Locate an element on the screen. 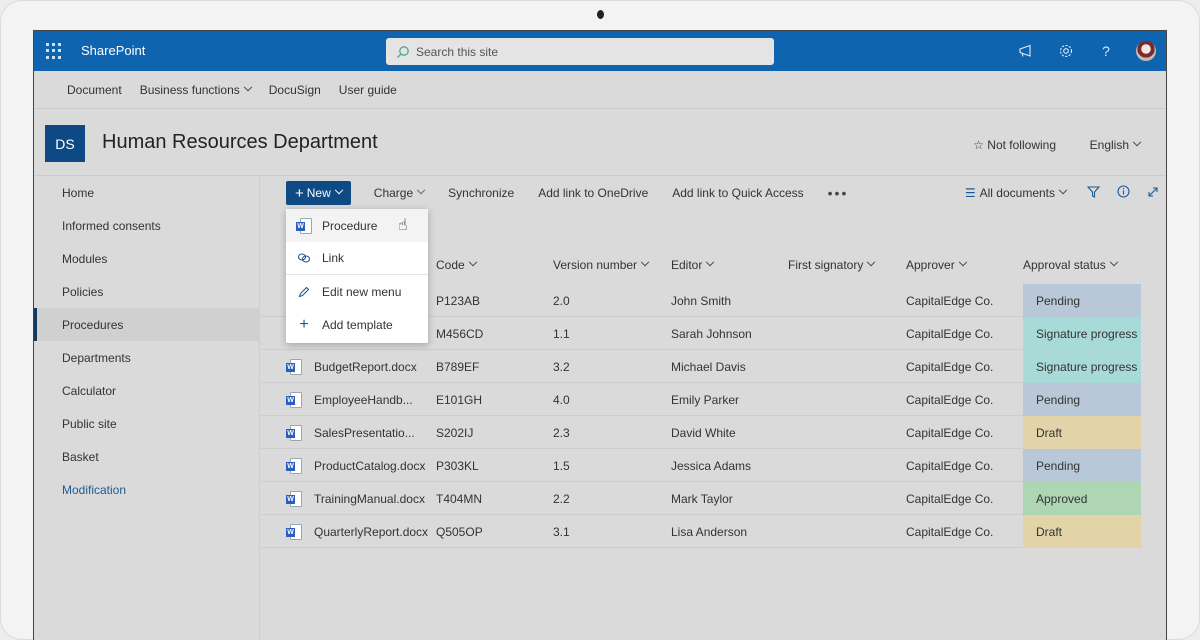 The height and width of the screenshot is (640, 1200). search-icon is located at coordinates (403, 51).